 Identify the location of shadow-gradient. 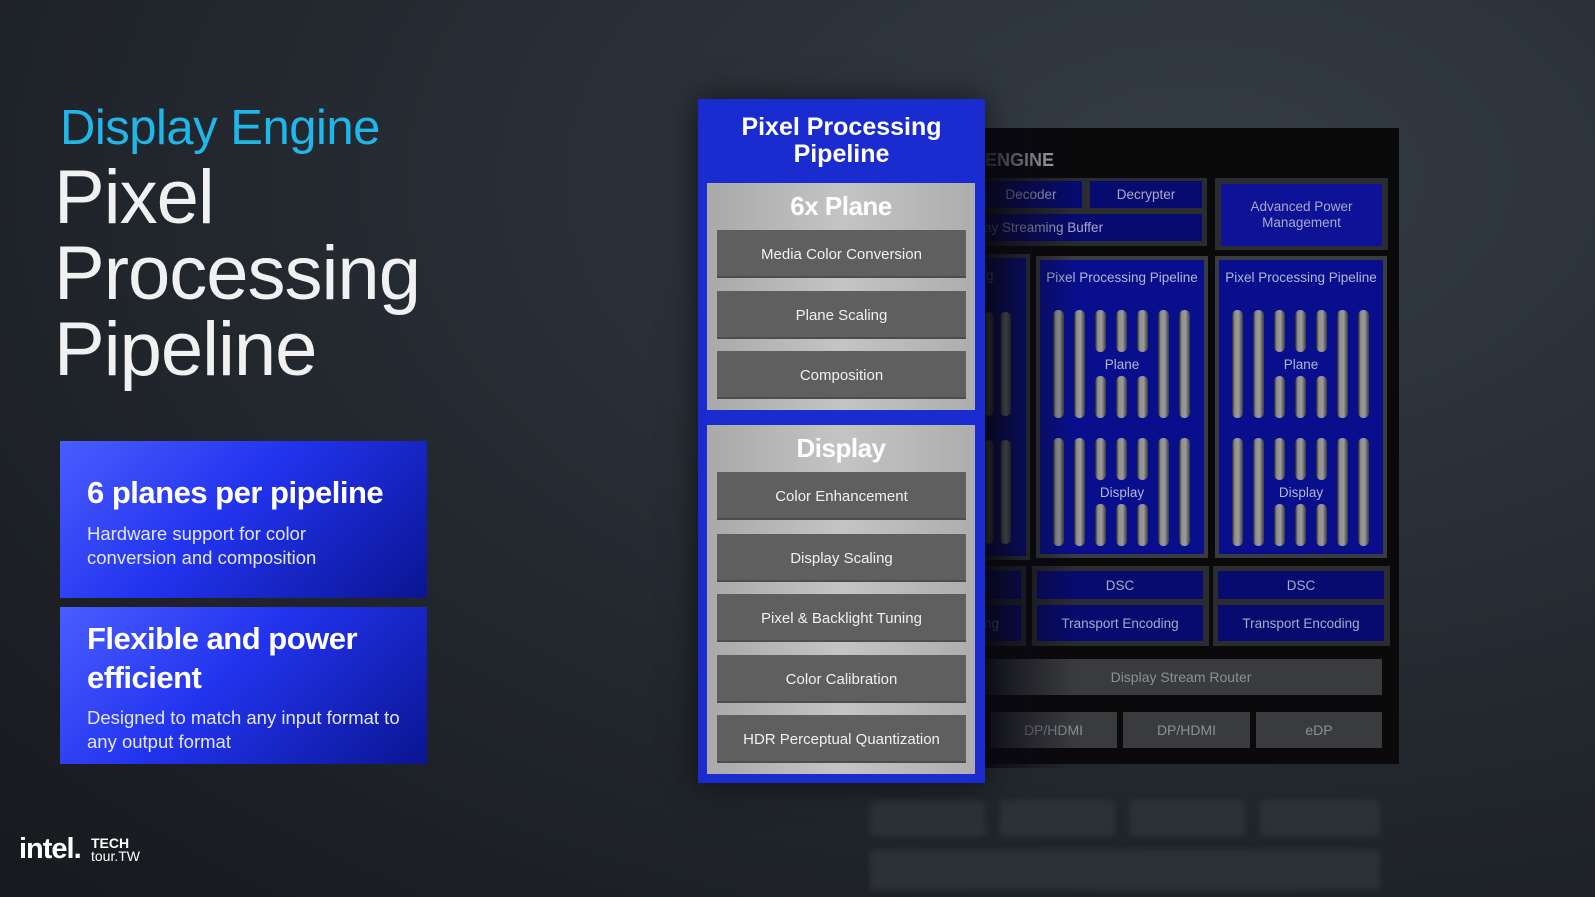
(1030, 448).